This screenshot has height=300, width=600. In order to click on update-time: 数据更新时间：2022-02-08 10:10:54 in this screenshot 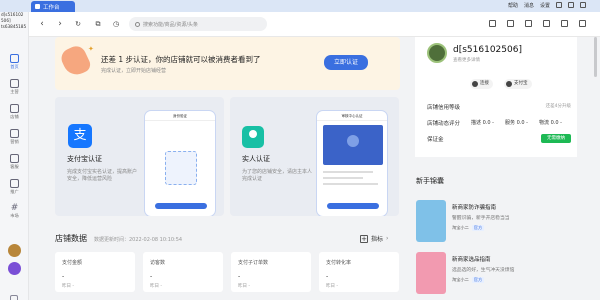, I will do `click(138, 240)`.